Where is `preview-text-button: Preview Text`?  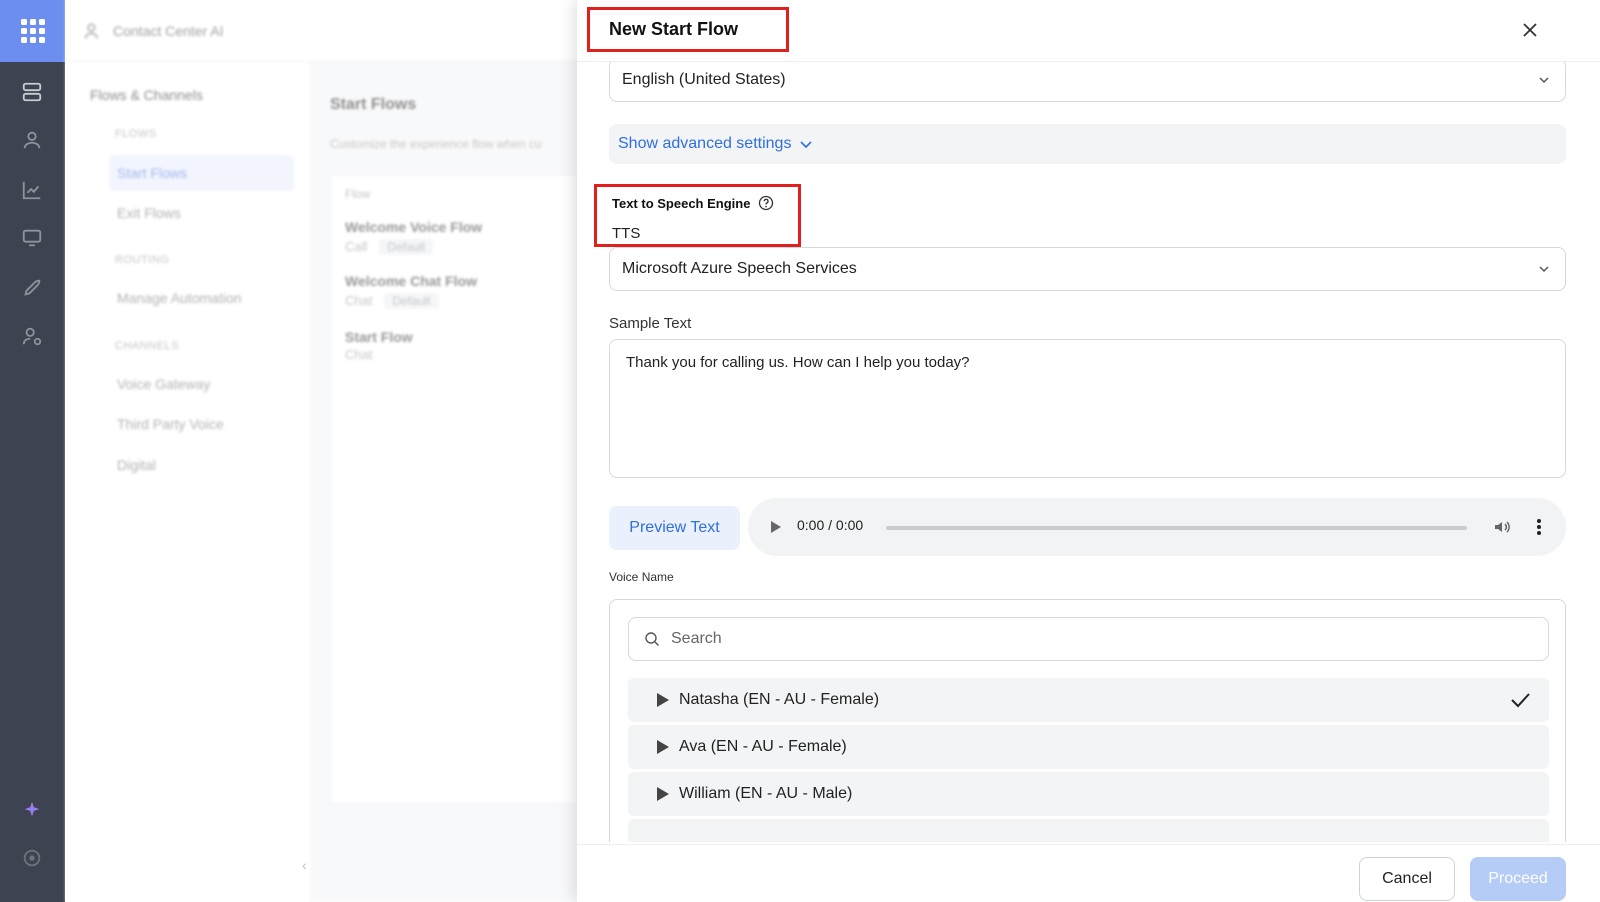 preview-text-button: Preview Text is located at coordinates (674, 528).